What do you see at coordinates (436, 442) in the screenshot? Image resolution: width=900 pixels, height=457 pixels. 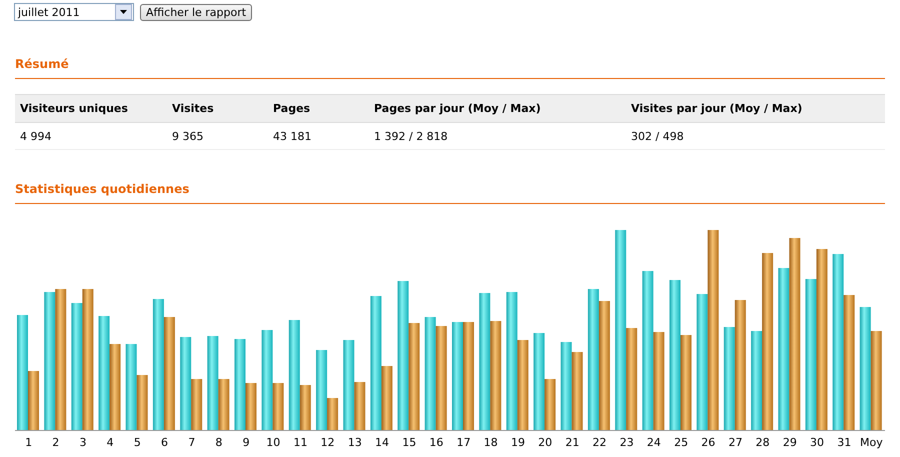 I see `axis-label: 16` at bounding box center [436, 442].